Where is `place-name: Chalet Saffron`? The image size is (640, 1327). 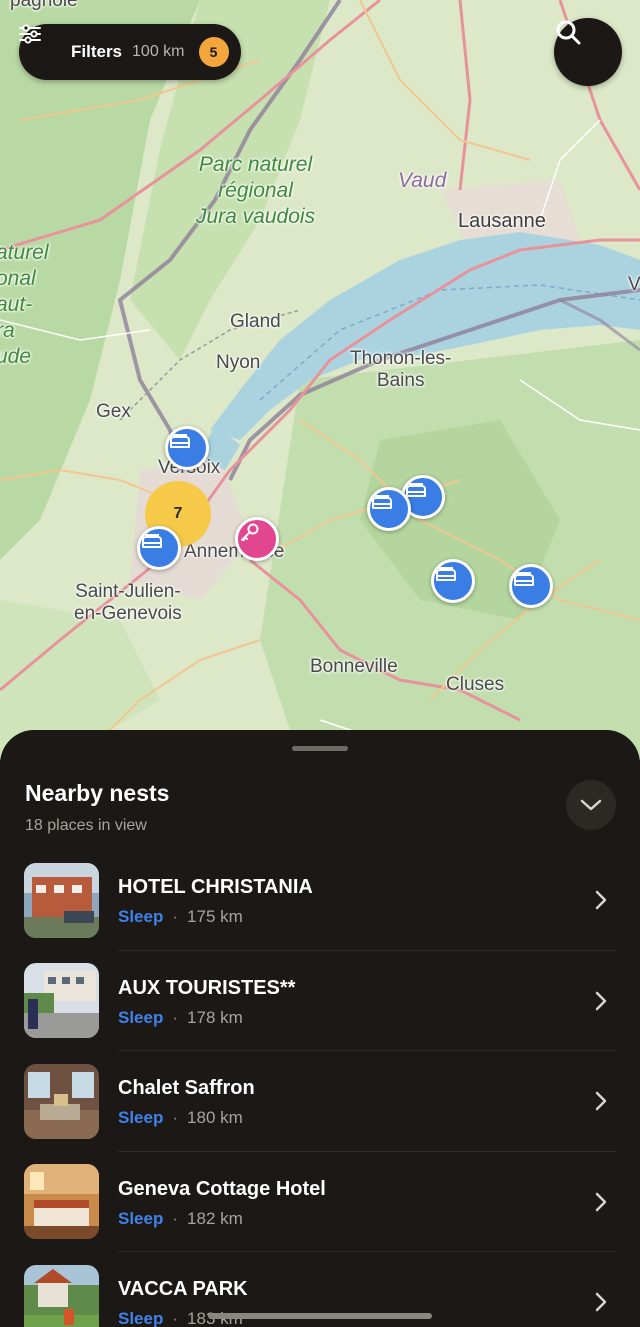 place-name: Chalet Saffron is located at coordinates (186, 1088).